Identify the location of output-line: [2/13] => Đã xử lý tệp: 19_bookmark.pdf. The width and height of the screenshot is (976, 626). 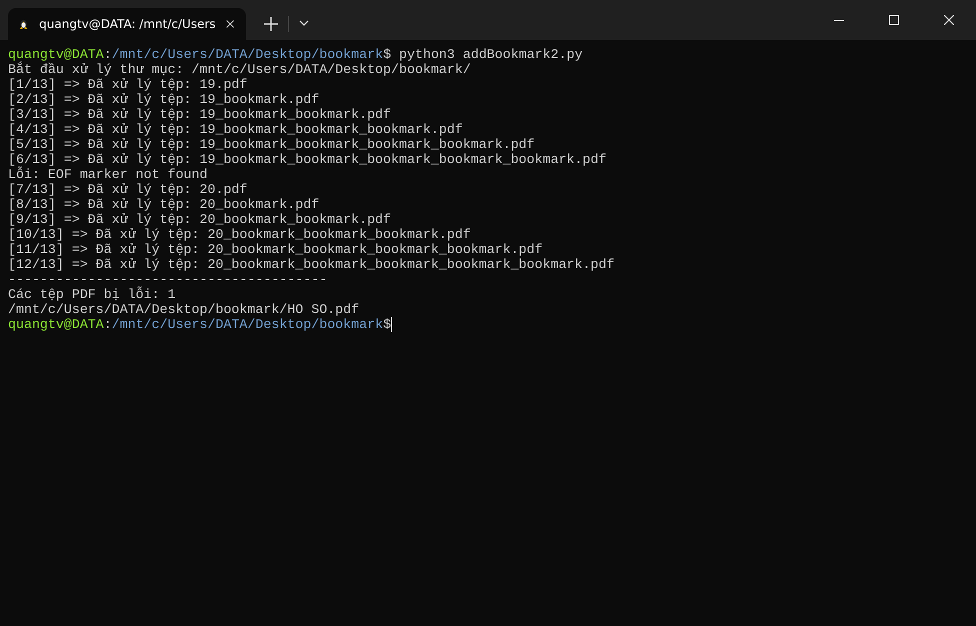
(164, 99).